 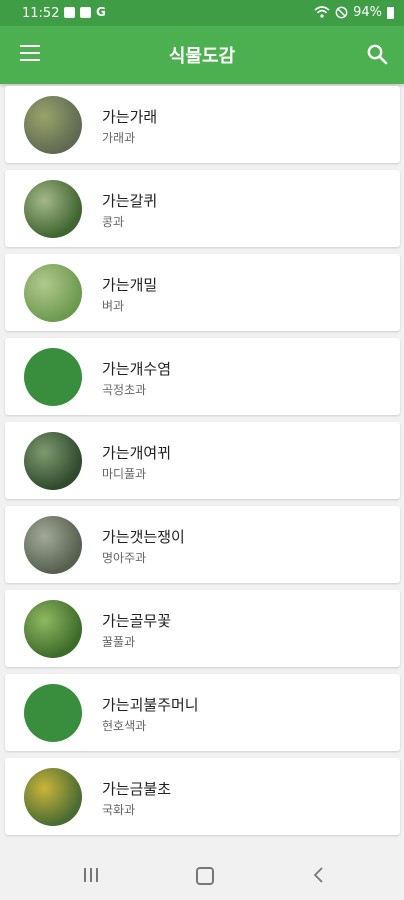 I want to click on plant-family: 가래과, so click(x=119, y=138).